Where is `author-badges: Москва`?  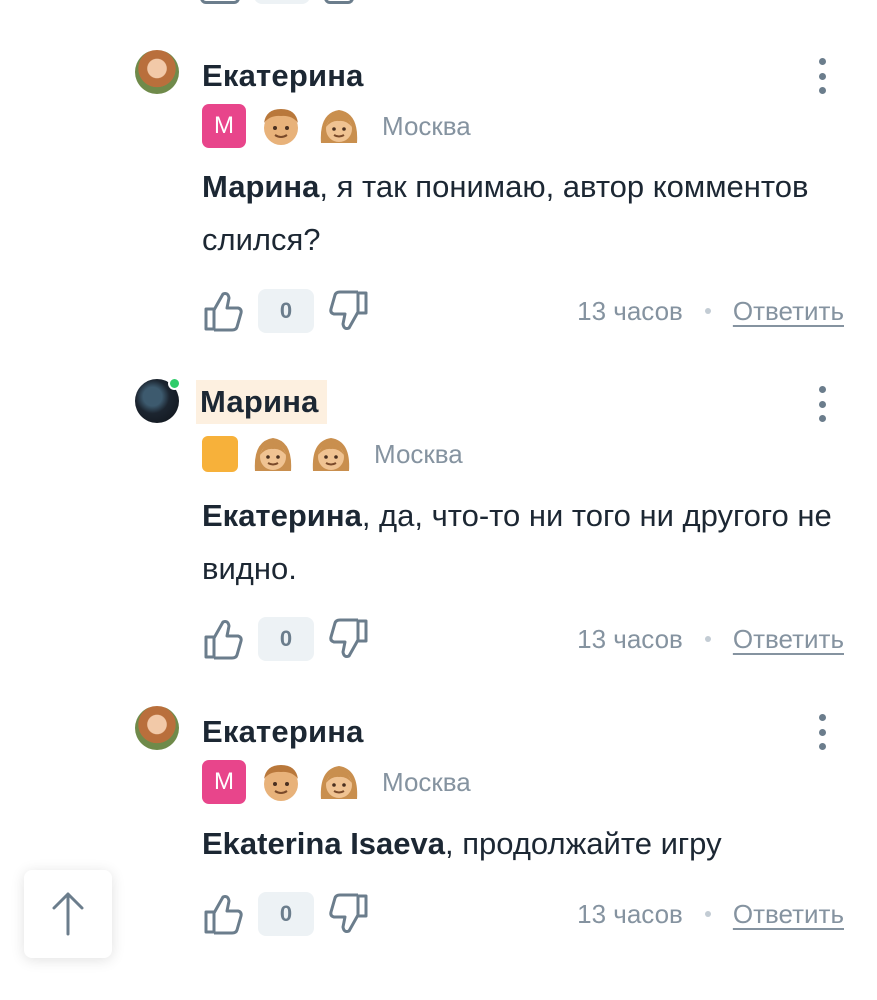
author-badges: Москва is located at coordinates (332, 454).